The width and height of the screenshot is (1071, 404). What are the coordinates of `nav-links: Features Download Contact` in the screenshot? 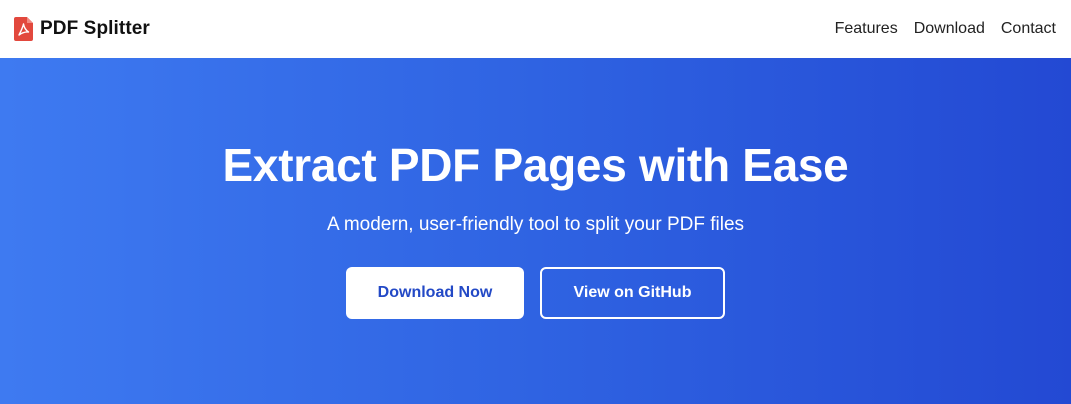 It's located at (945, 29).